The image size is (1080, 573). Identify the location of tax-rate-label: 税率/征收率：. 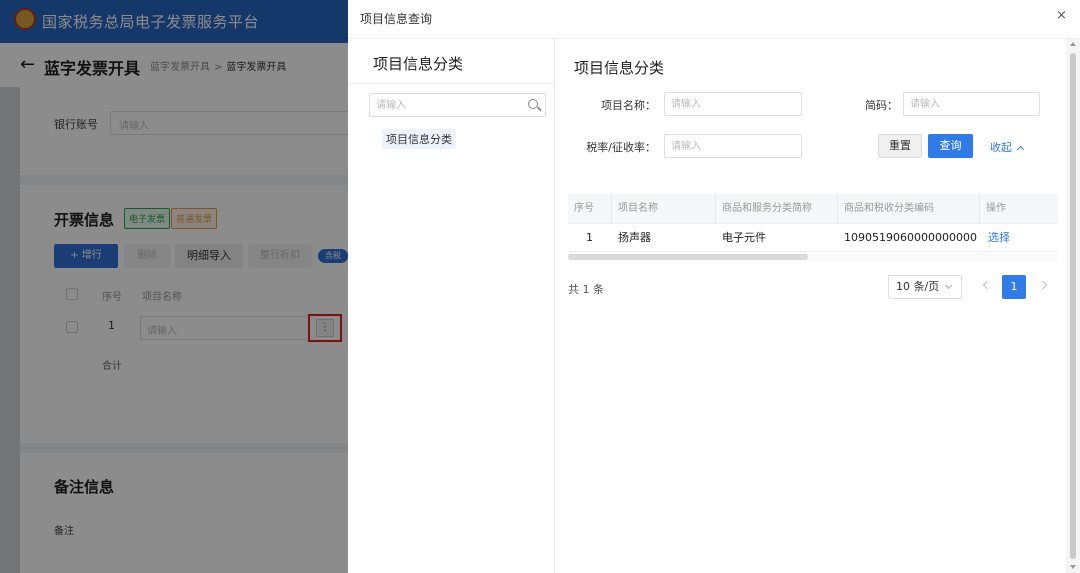
(621, 147).